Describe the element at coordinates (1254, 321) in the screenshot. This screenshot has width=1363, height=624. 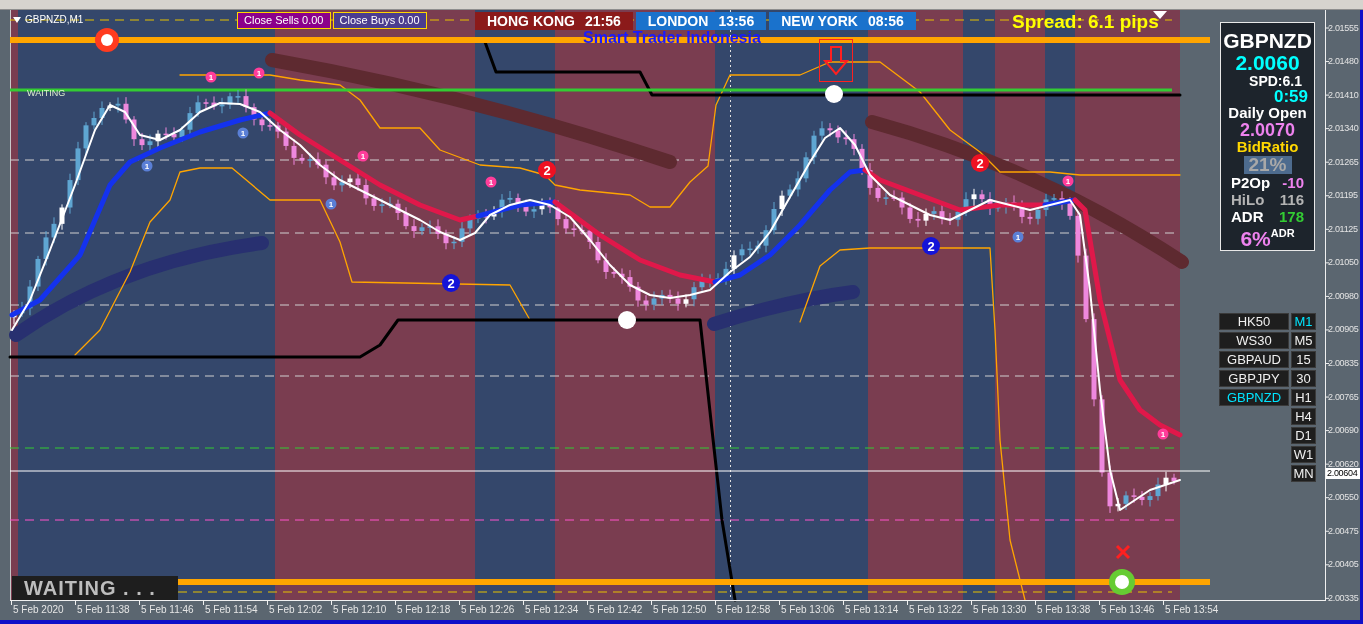
I see `symbol-button: HK50` at that location.